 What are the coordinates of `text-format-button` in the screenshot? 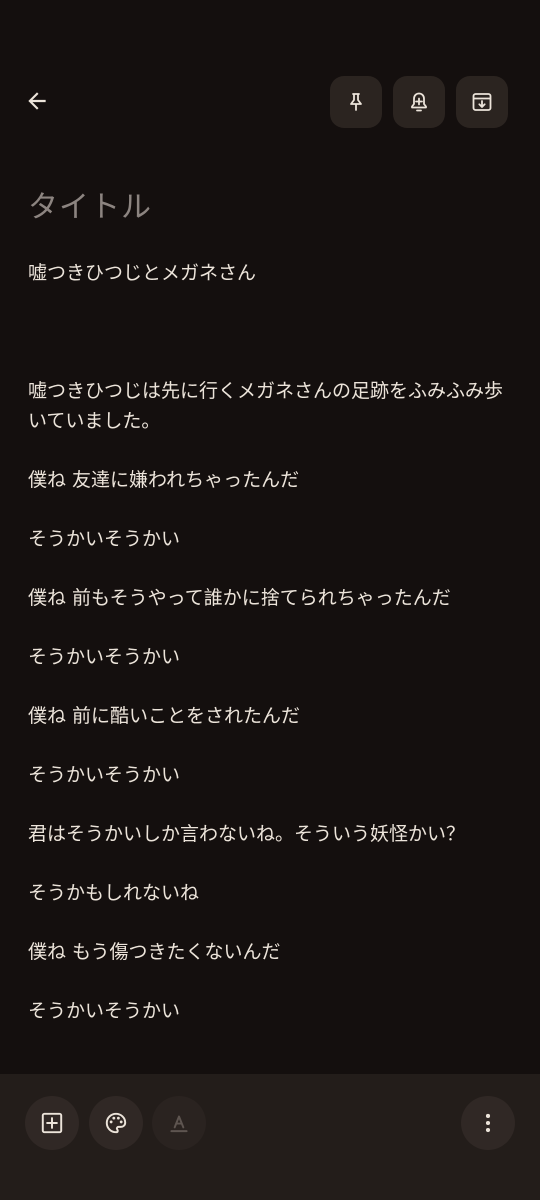 It's located at (179, 1123).